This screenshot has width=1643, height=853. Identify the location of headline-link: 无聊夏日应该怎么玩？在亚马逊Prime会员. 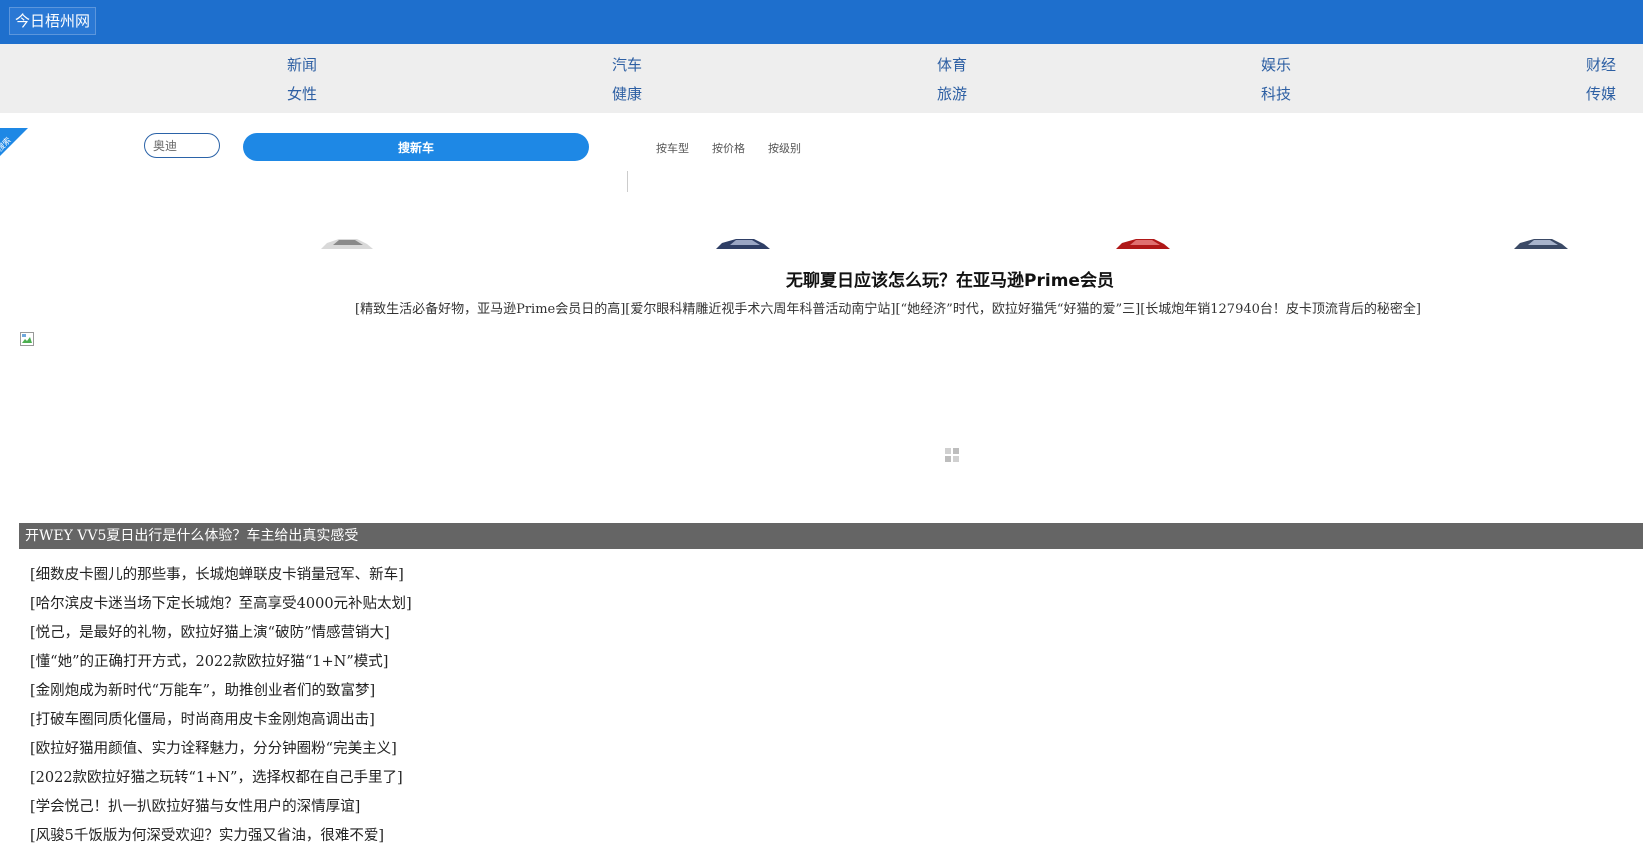
(821, 278).